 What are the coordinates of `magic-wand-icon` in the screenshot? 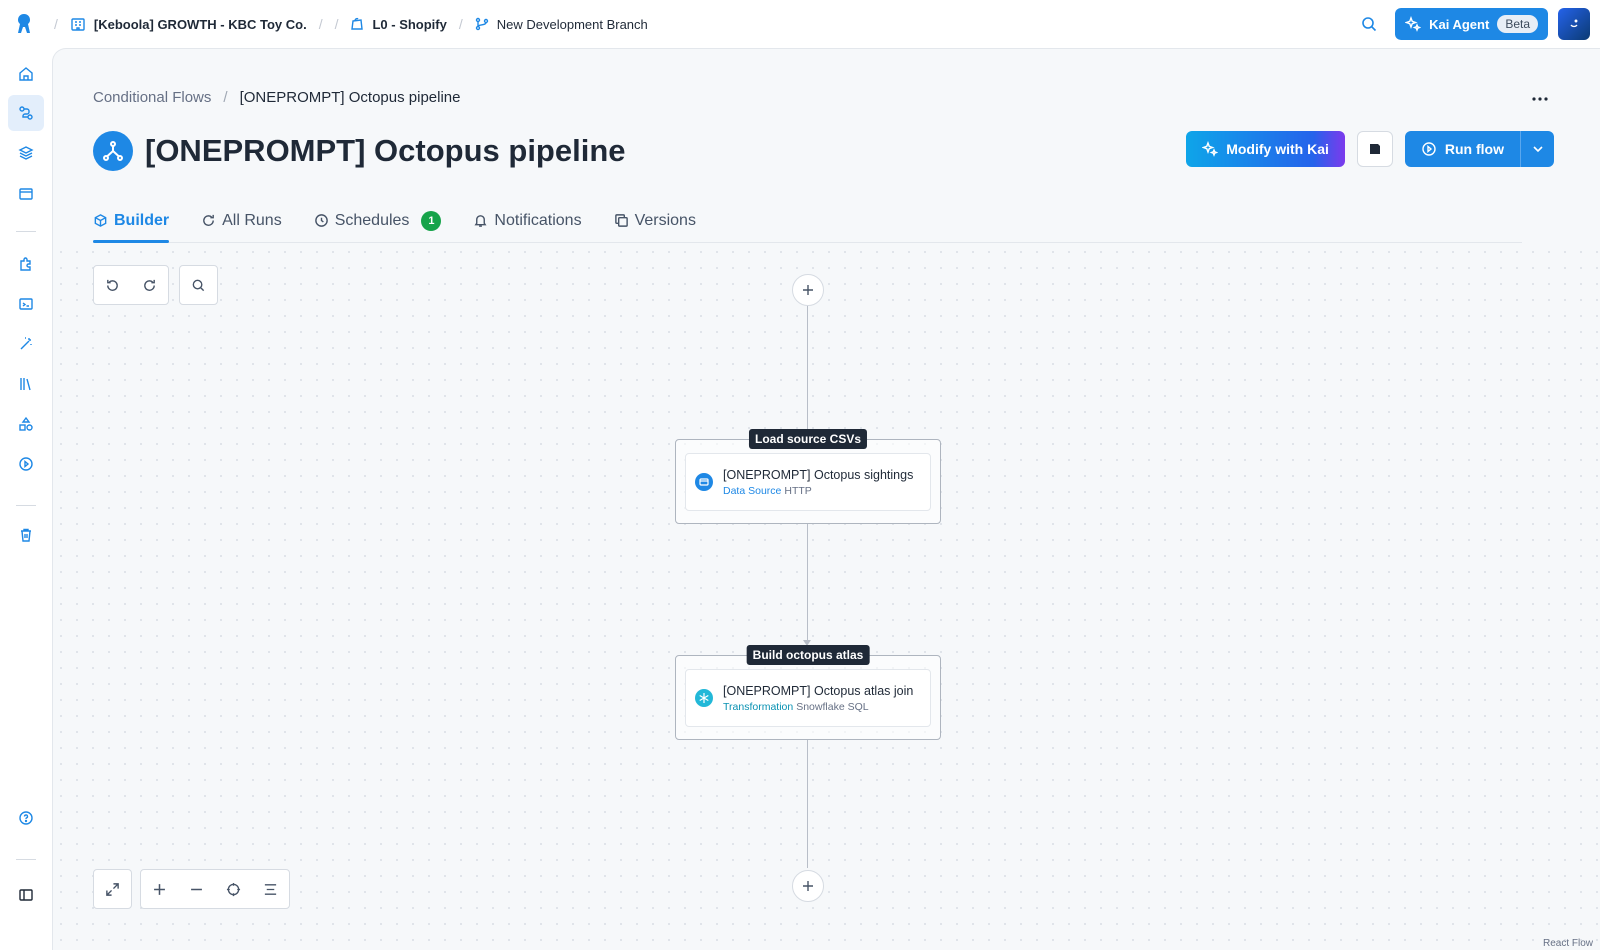 It's located at (26, 343).